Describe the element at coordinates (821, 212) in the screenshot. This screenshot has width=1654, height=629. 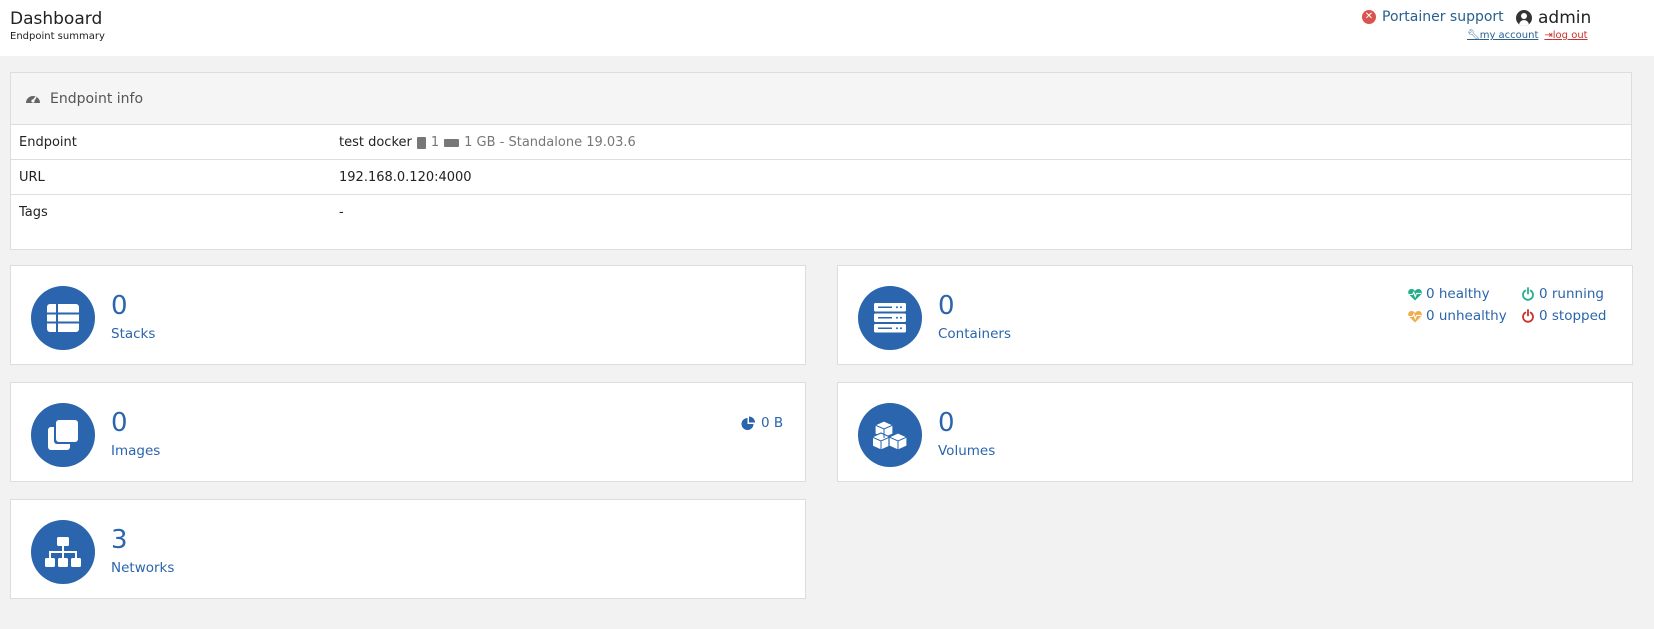
I see `info-row-tags: Tags -` at that location.